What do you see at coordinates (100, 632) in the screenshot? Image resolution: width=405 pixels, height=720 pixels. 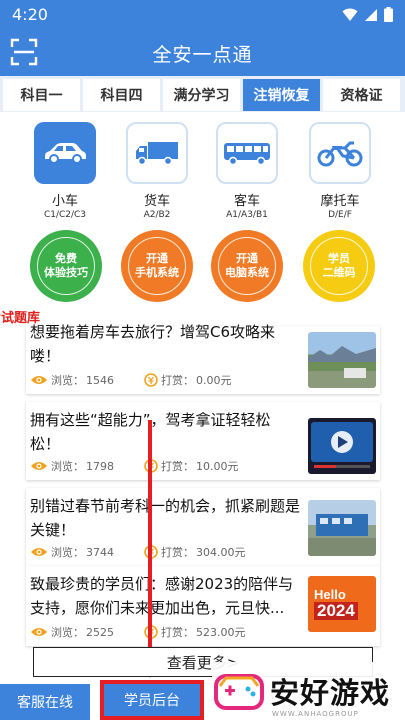 I see `views-count: 2525` at bounding box center [100, 632].